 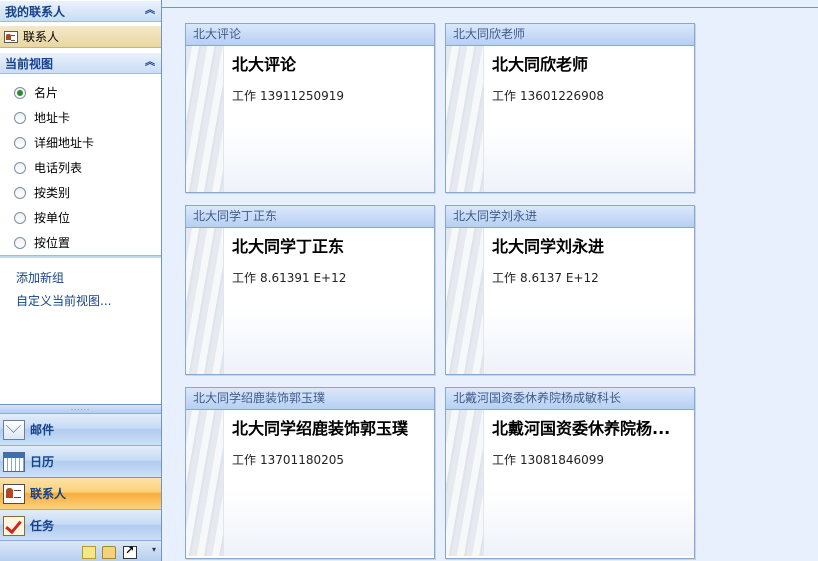 I want to click on view-option-label: 按位置, so click(x=52, y=243).